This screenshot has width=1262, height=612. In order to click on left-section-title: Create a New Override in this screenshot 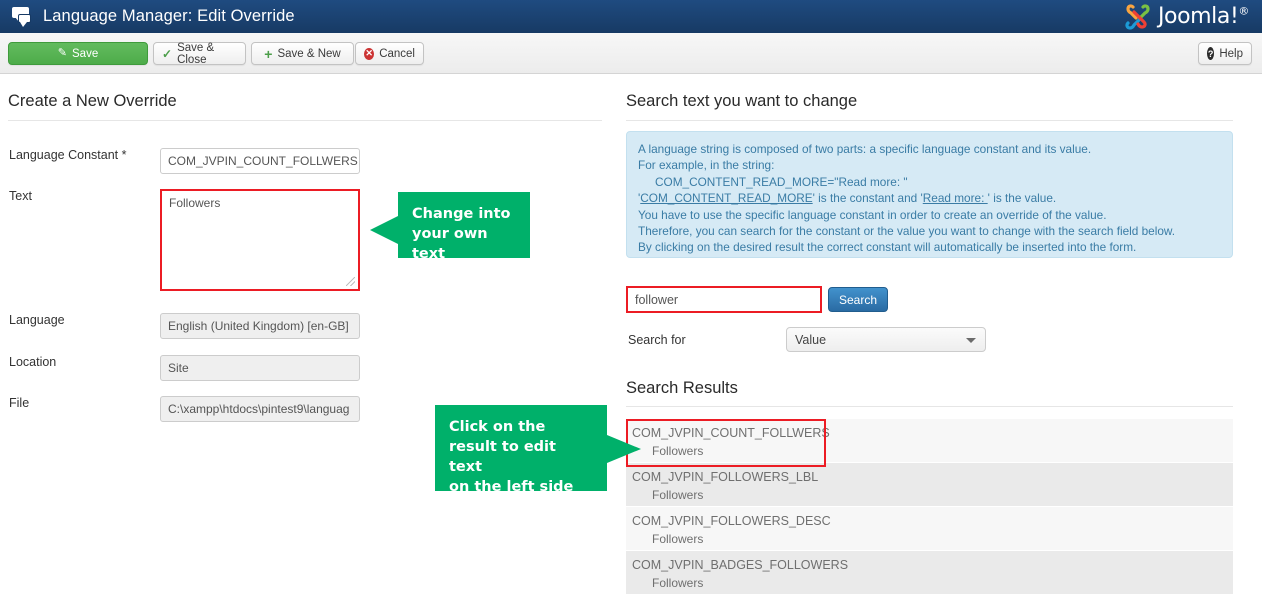, I will do `click(92, 101)`.